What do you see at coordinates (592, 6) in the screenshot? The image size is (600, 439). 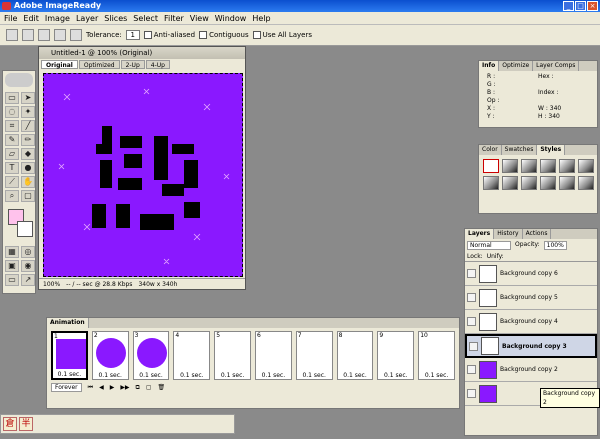 I see `close-icon: ×` at bounding box center [592, 6].